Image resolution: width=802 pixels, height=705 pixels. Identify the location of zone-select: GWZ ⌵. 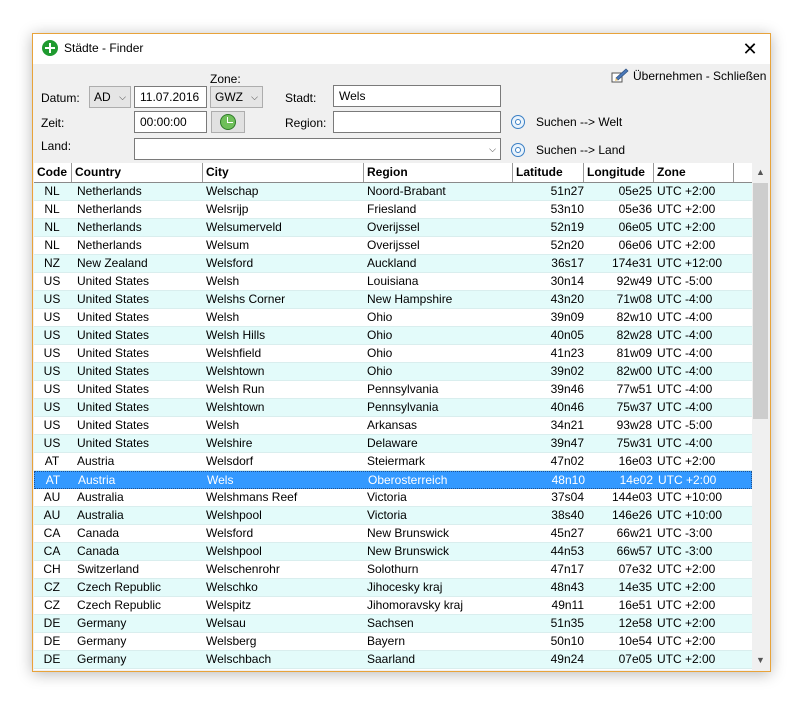
(236, 97).